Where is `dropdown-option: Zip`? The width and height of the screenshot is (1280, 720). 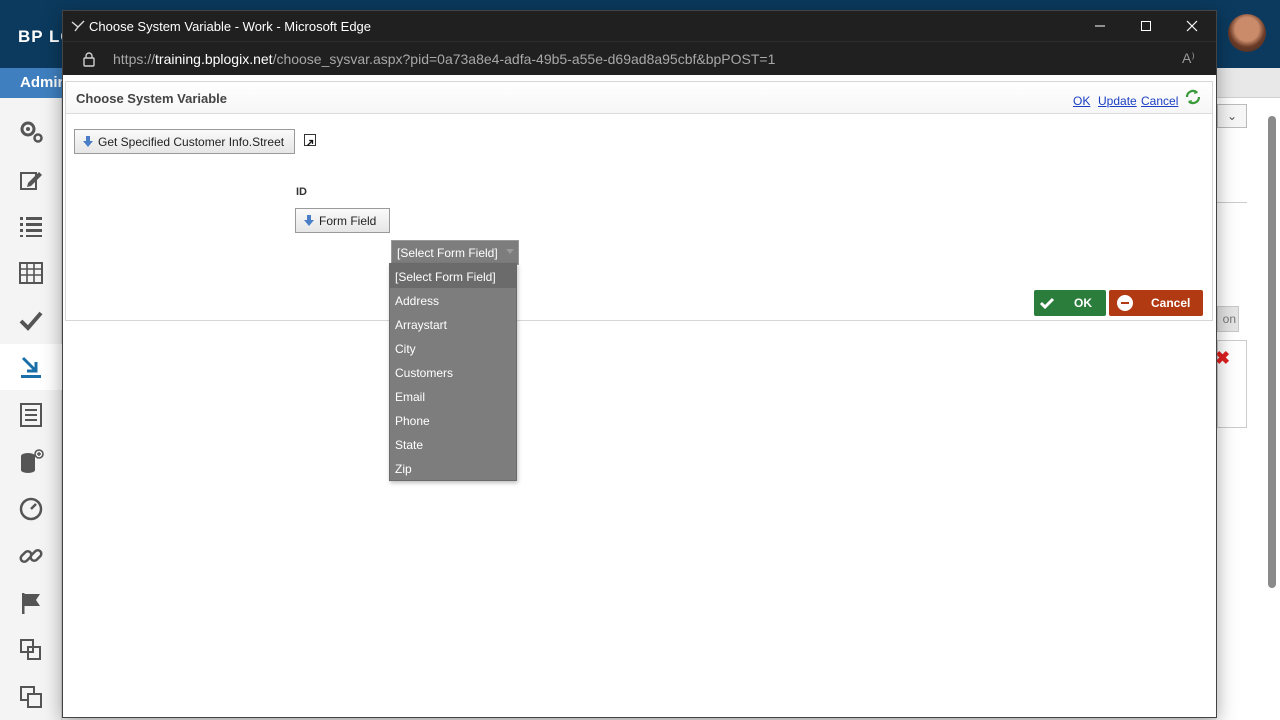
dropdown-option: Zip is located at coordinates (453, 468).